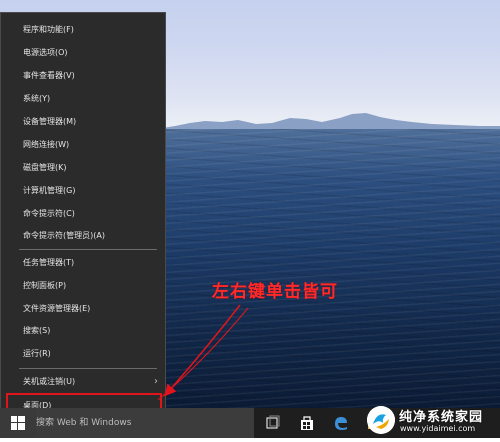  What do you see at coordinates (441, 417) in the screenshot?
I see `watermark-title: 纯净系统家园` at bounding box center [441, 417].